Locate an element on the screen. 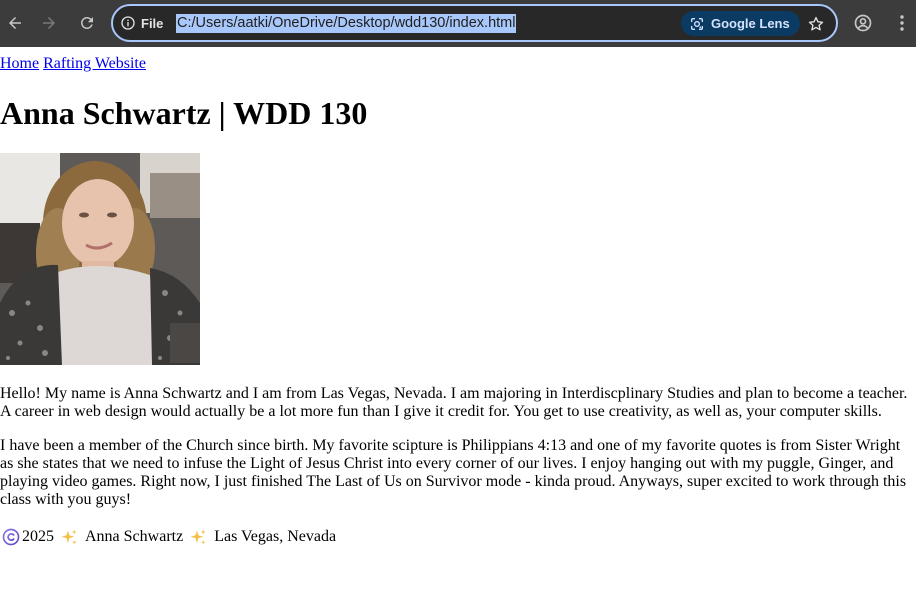  footer-year: 2025 is located at coordinates (38, 536).